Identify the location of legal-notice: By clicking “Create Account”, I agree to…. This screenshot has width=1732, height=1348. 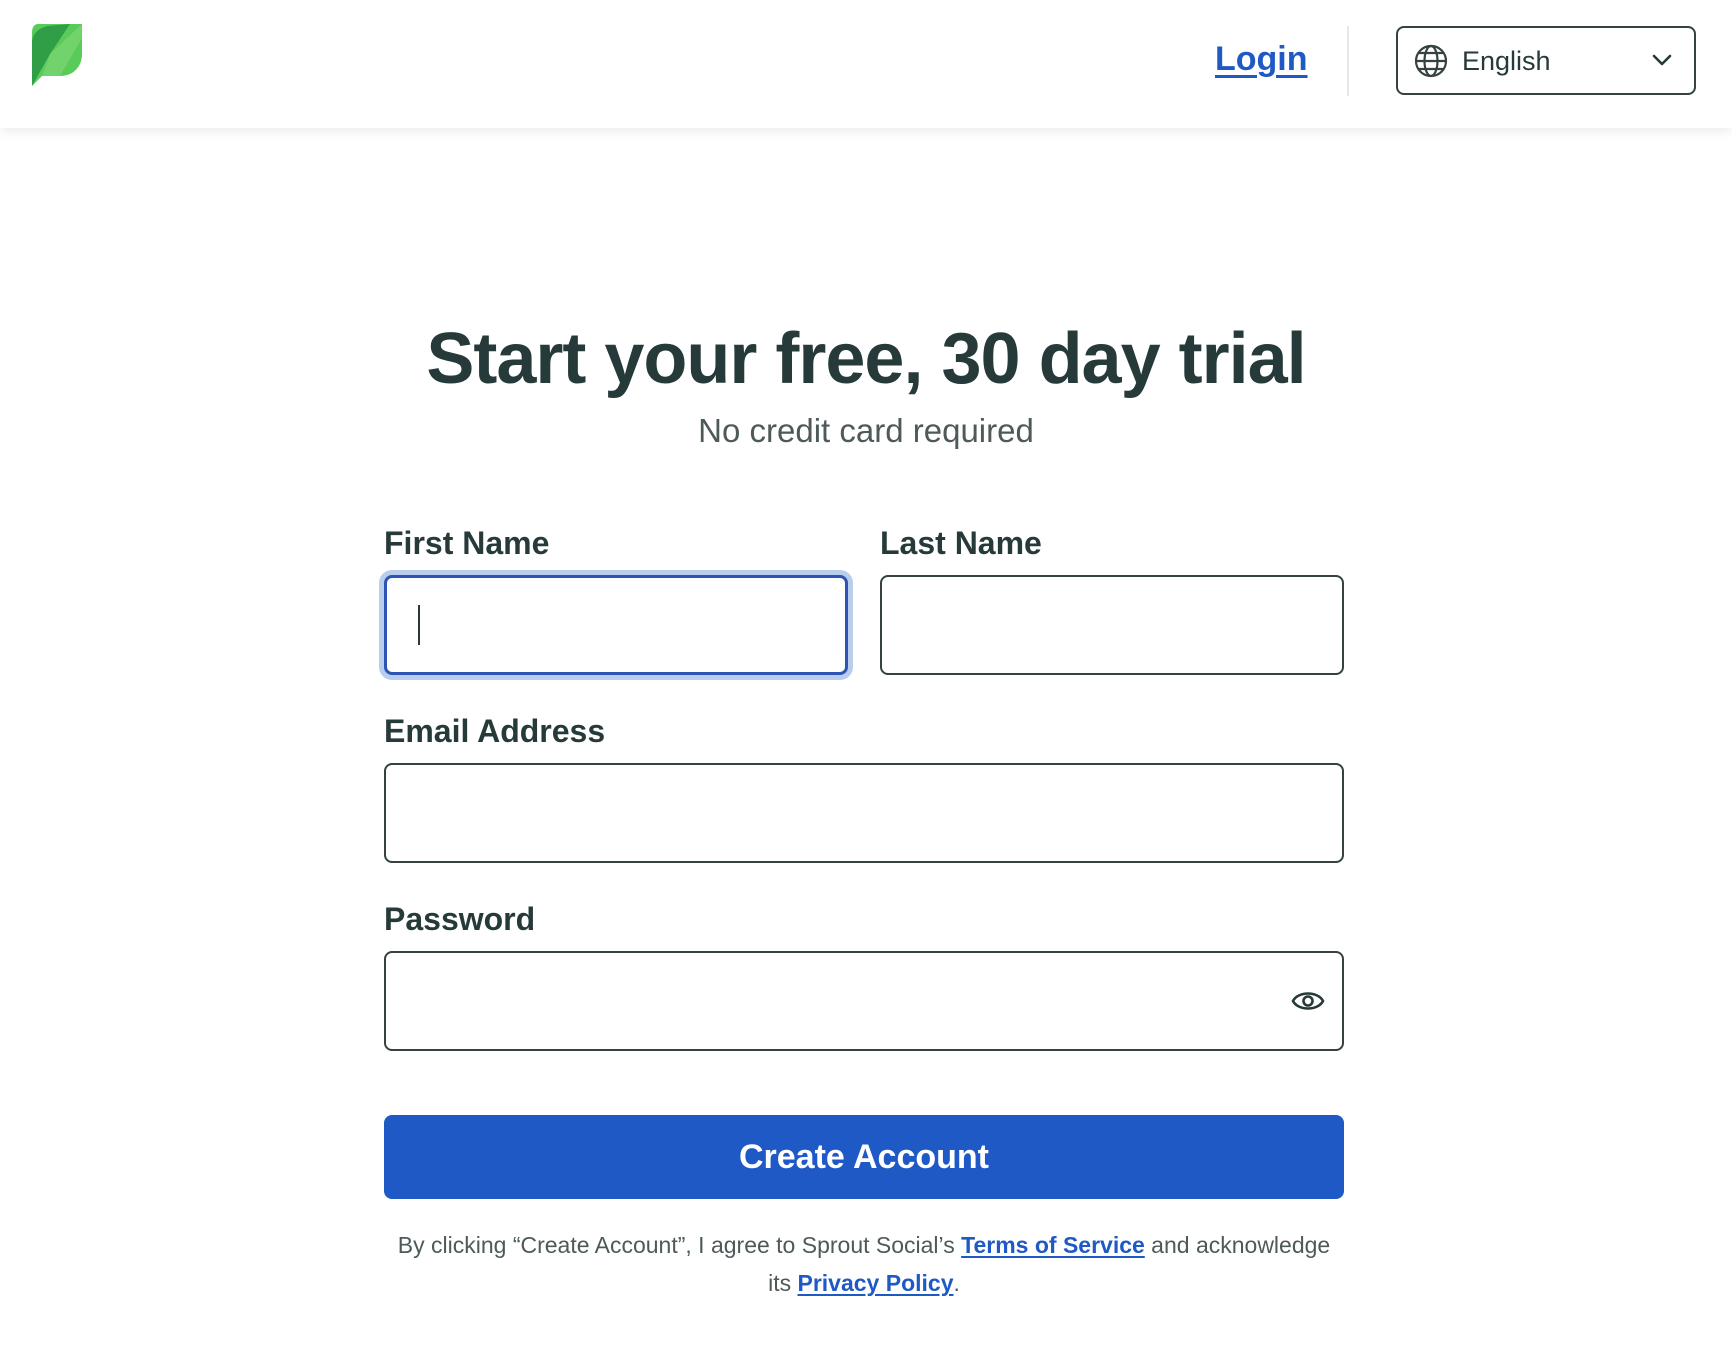
(864, 1264).